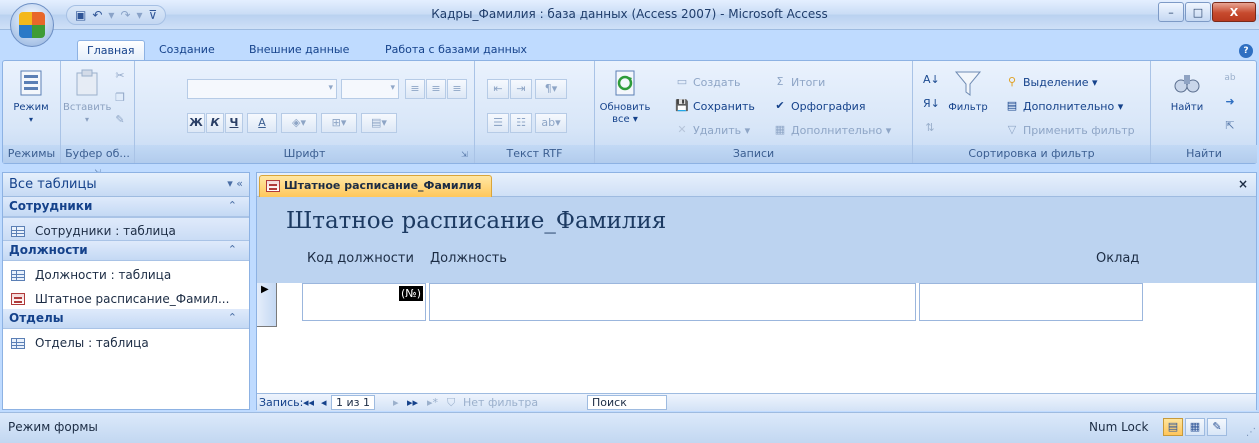  What do you see at coordinates (215, 123) in the screenshot?
I see `italic-button: К` at bounding box center [215, 123].